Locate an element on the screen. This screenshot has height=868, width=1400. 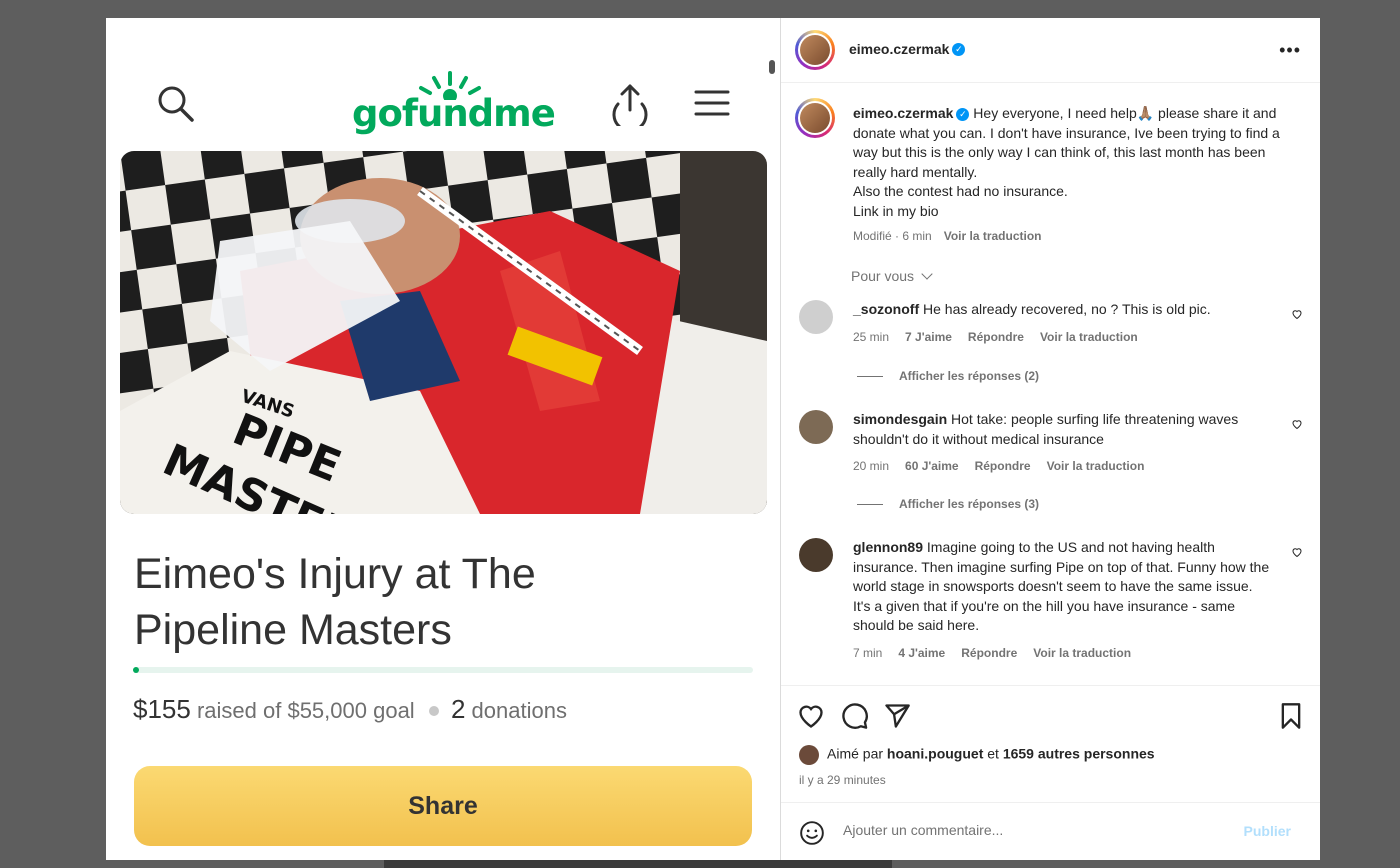
emoji-smiley-icon is located at coordinates (812, 833).